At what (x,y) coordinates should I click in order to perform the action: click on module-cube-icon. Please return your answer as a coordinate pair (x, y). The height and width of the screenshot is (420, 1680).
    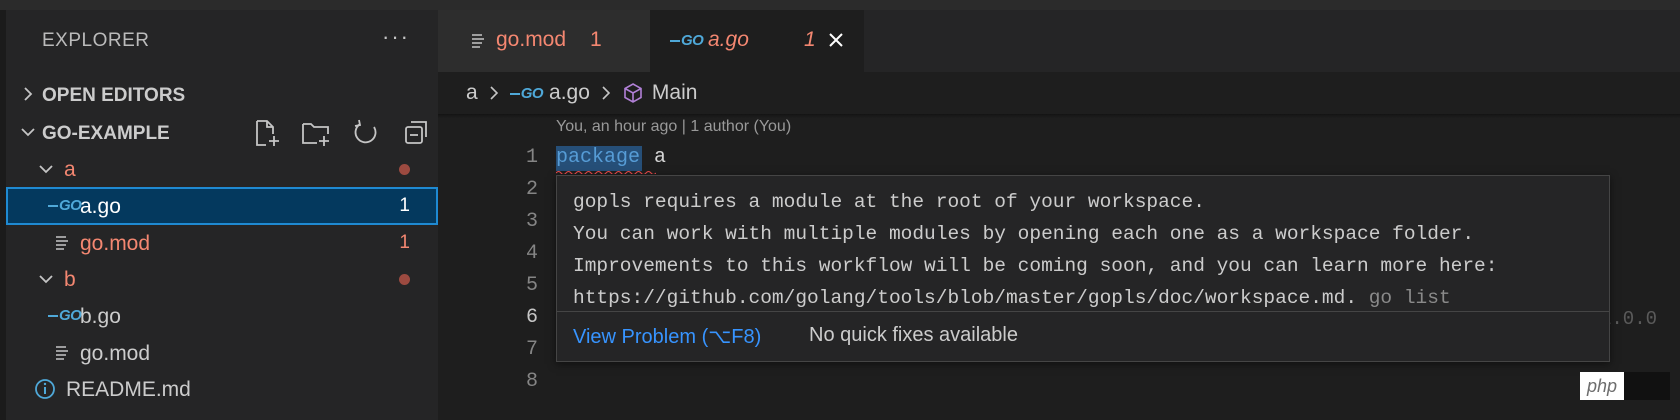
    Looking at the image, I should click on (633, 93).